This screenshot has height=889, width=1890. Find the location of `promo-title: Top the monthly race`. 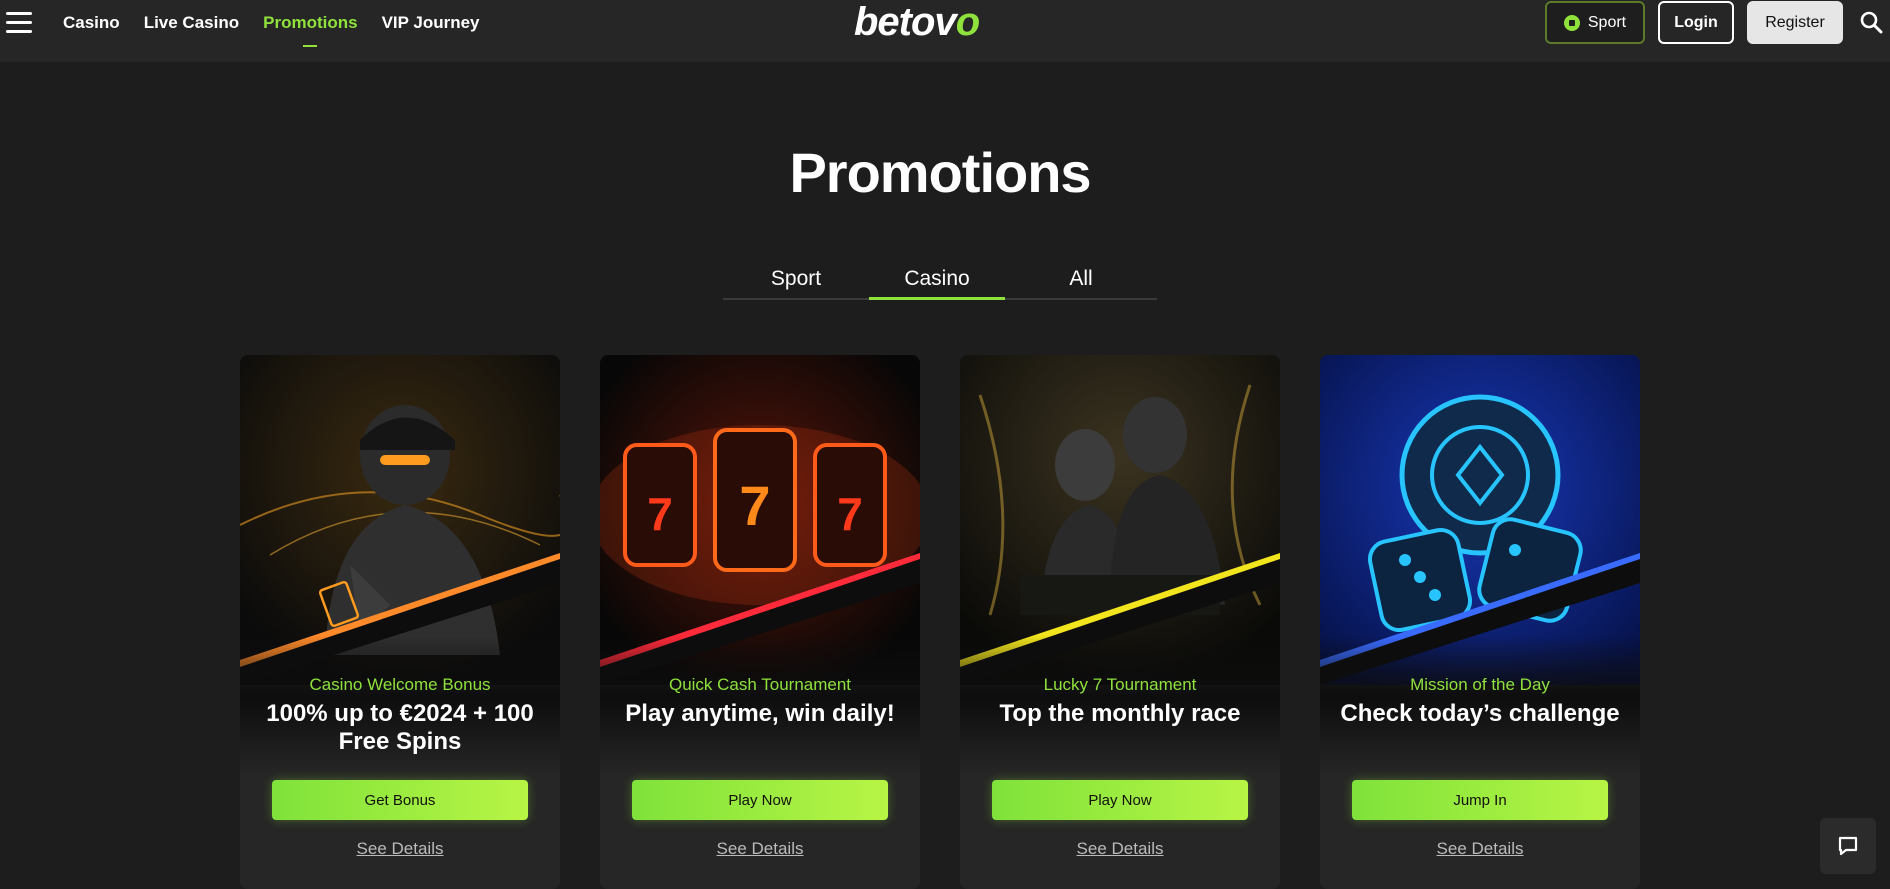

promo-title: Top the monthly race is located at coordinates (1120, 713).